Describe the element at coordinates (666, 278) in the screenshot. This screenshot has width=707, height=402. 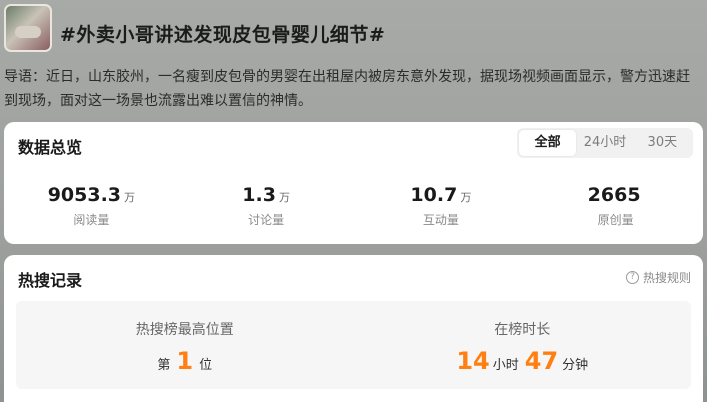
I see `hot-search-rules-label: 热搜规则` at that location.